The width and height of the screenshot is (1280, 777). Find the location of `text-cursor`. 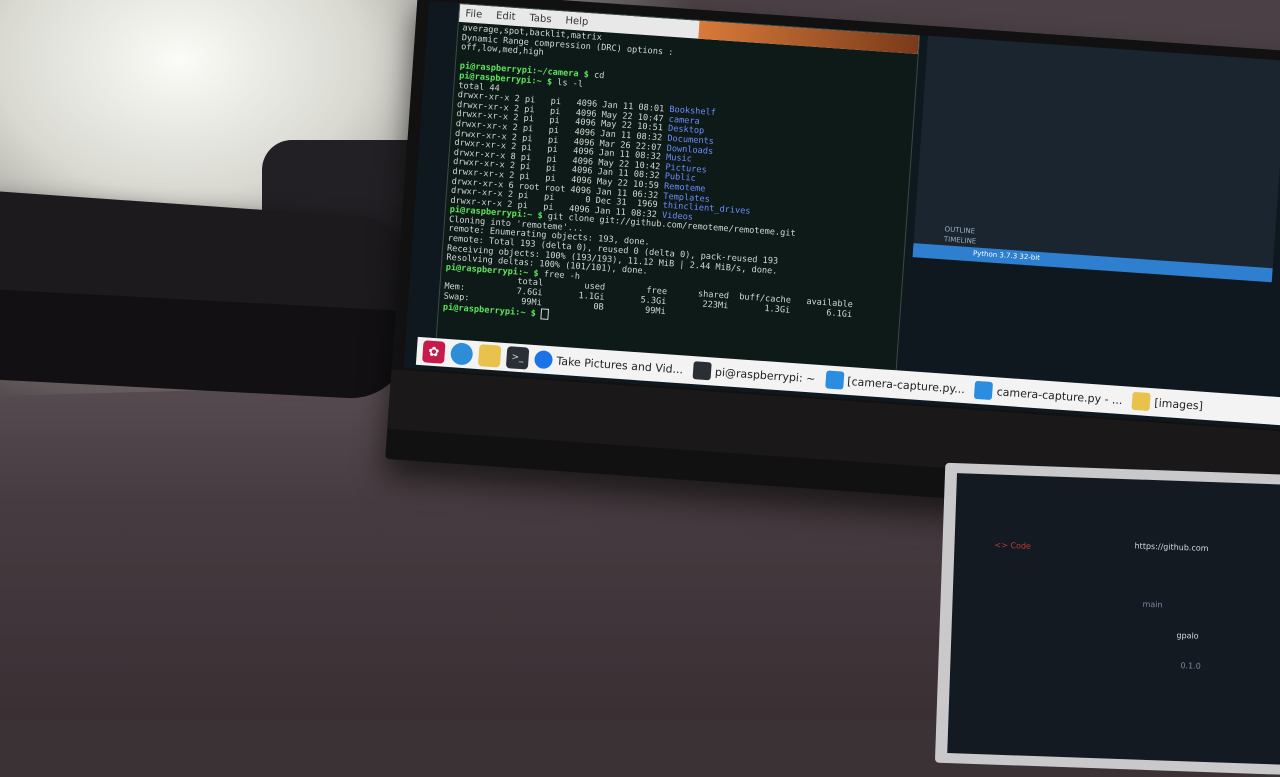

text-cursor is located at coordinates (545, 314).